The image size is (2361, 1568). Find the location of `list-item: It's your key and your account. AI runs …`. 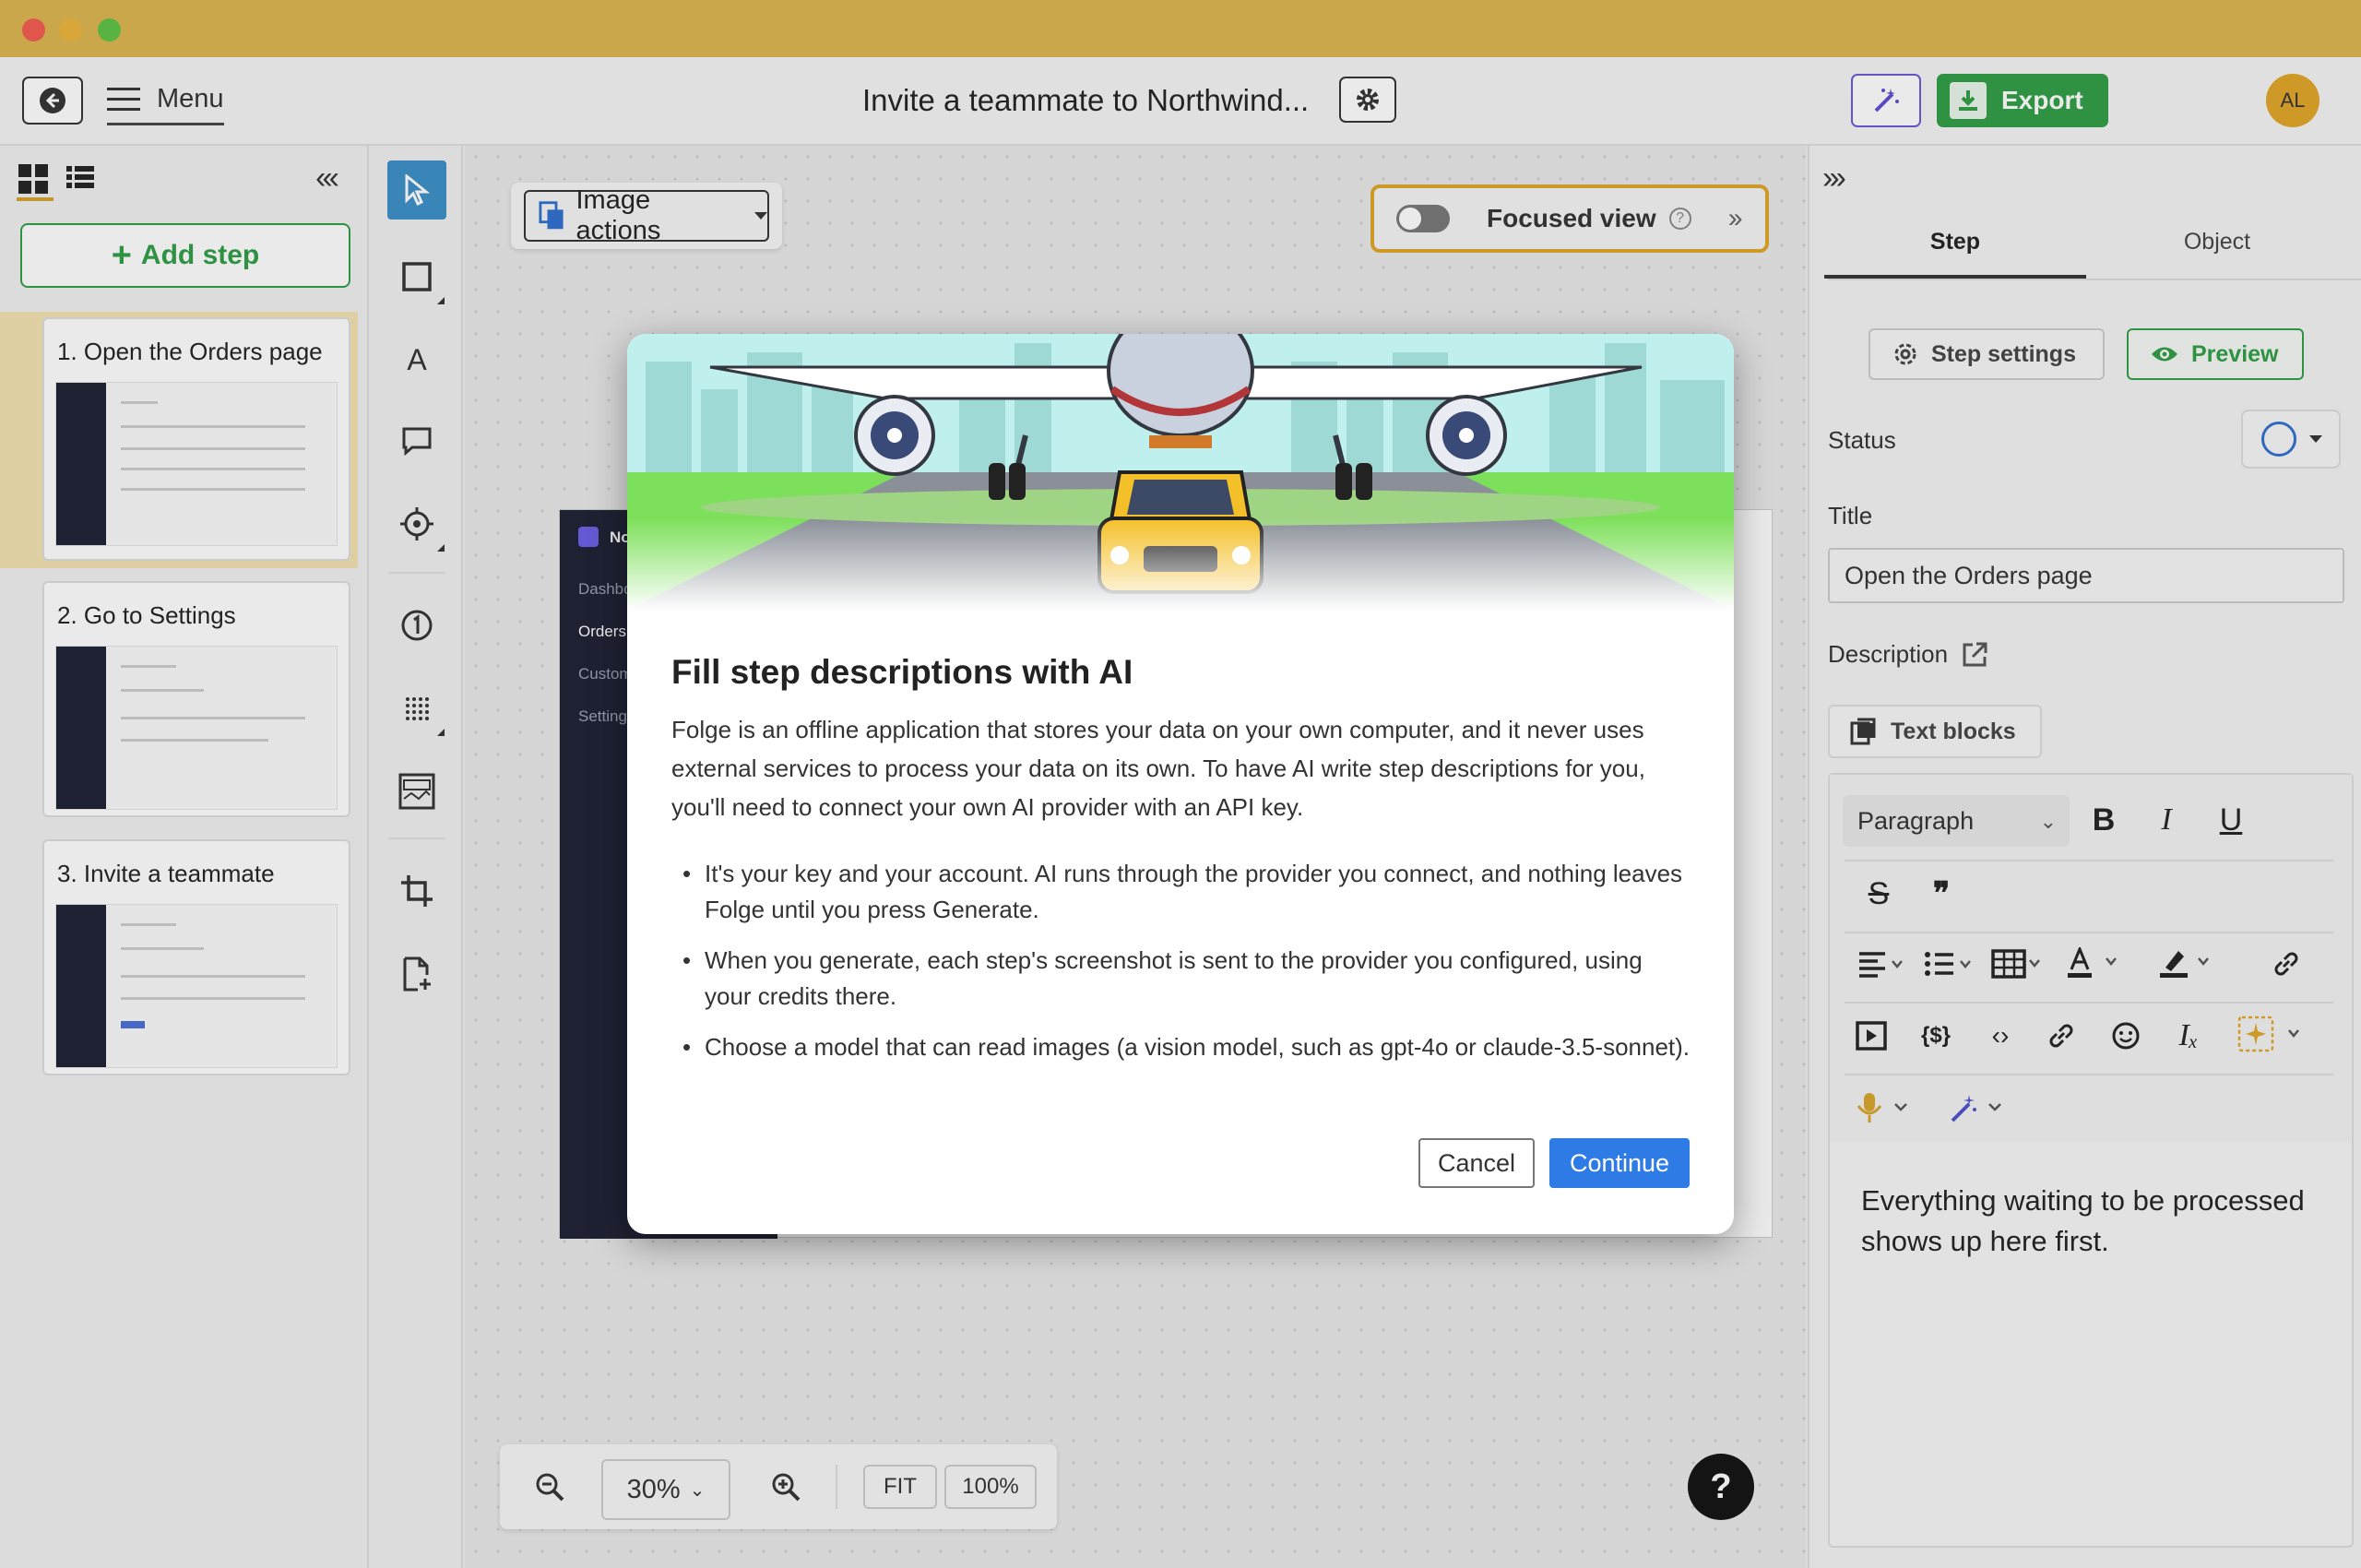

list-item: It's your key and your account. AI runs … is located at coordinates (1183, 892).